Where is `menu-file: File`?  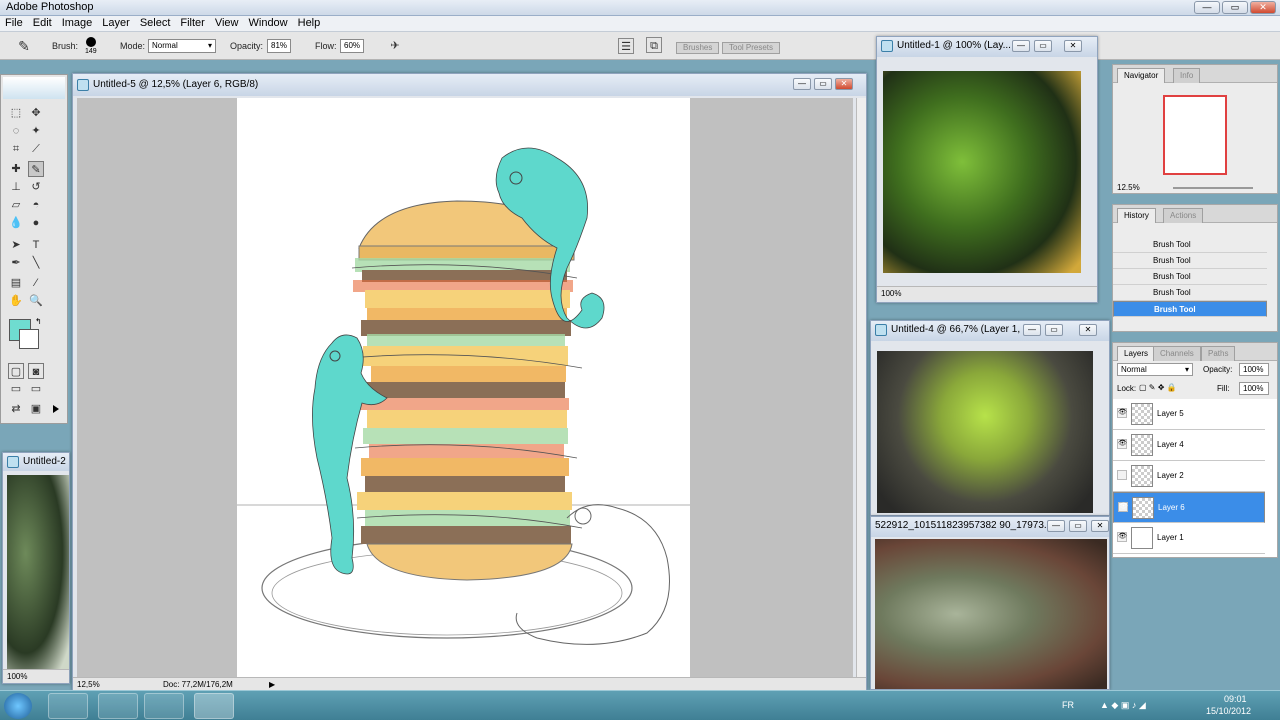 menu-file: File is located at coordinates (14, 23).